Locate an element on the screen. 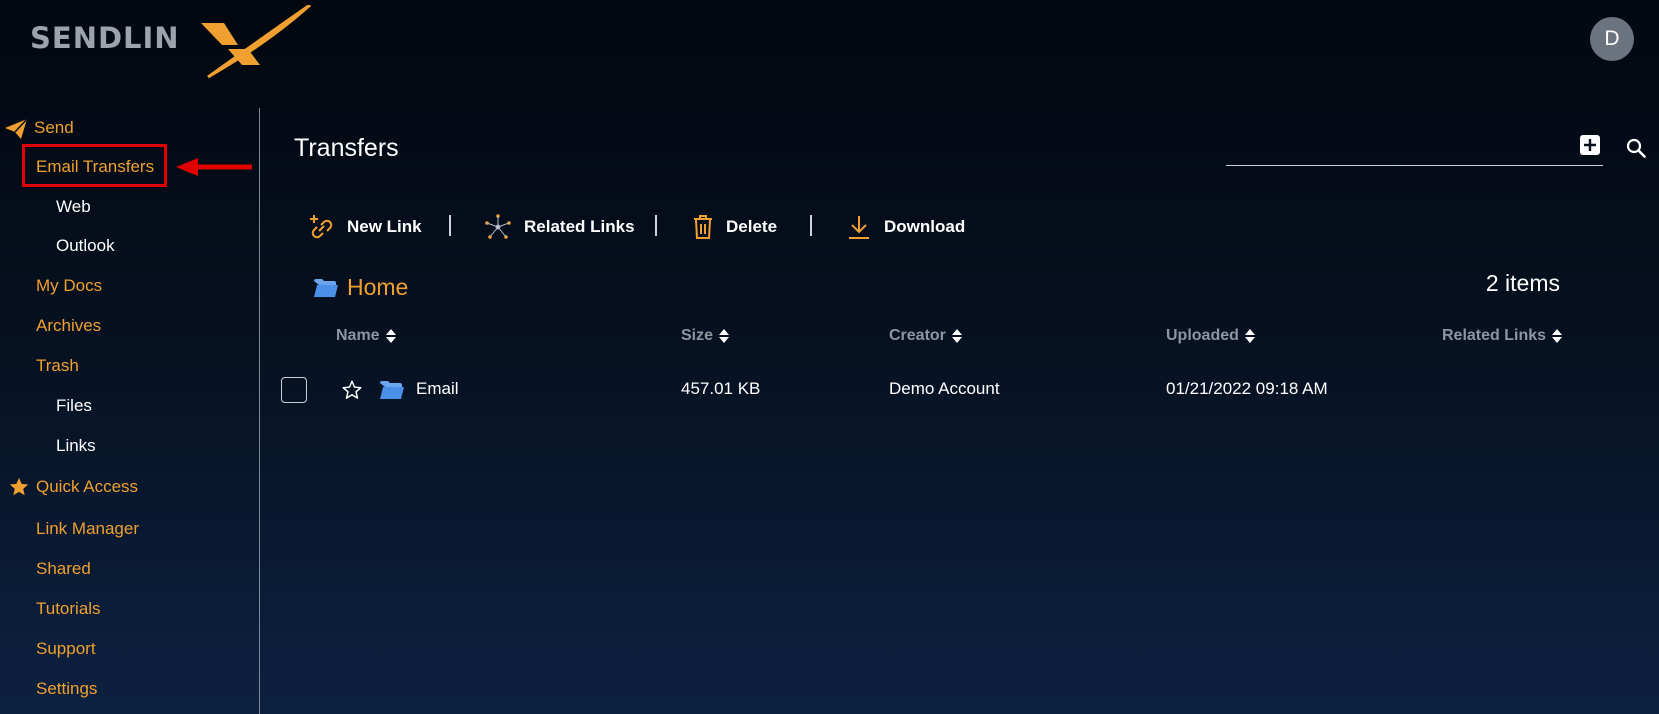 The height and width of the screenshot is (714, 1659). page-title: Transfers is located at coordinates (346, 148).